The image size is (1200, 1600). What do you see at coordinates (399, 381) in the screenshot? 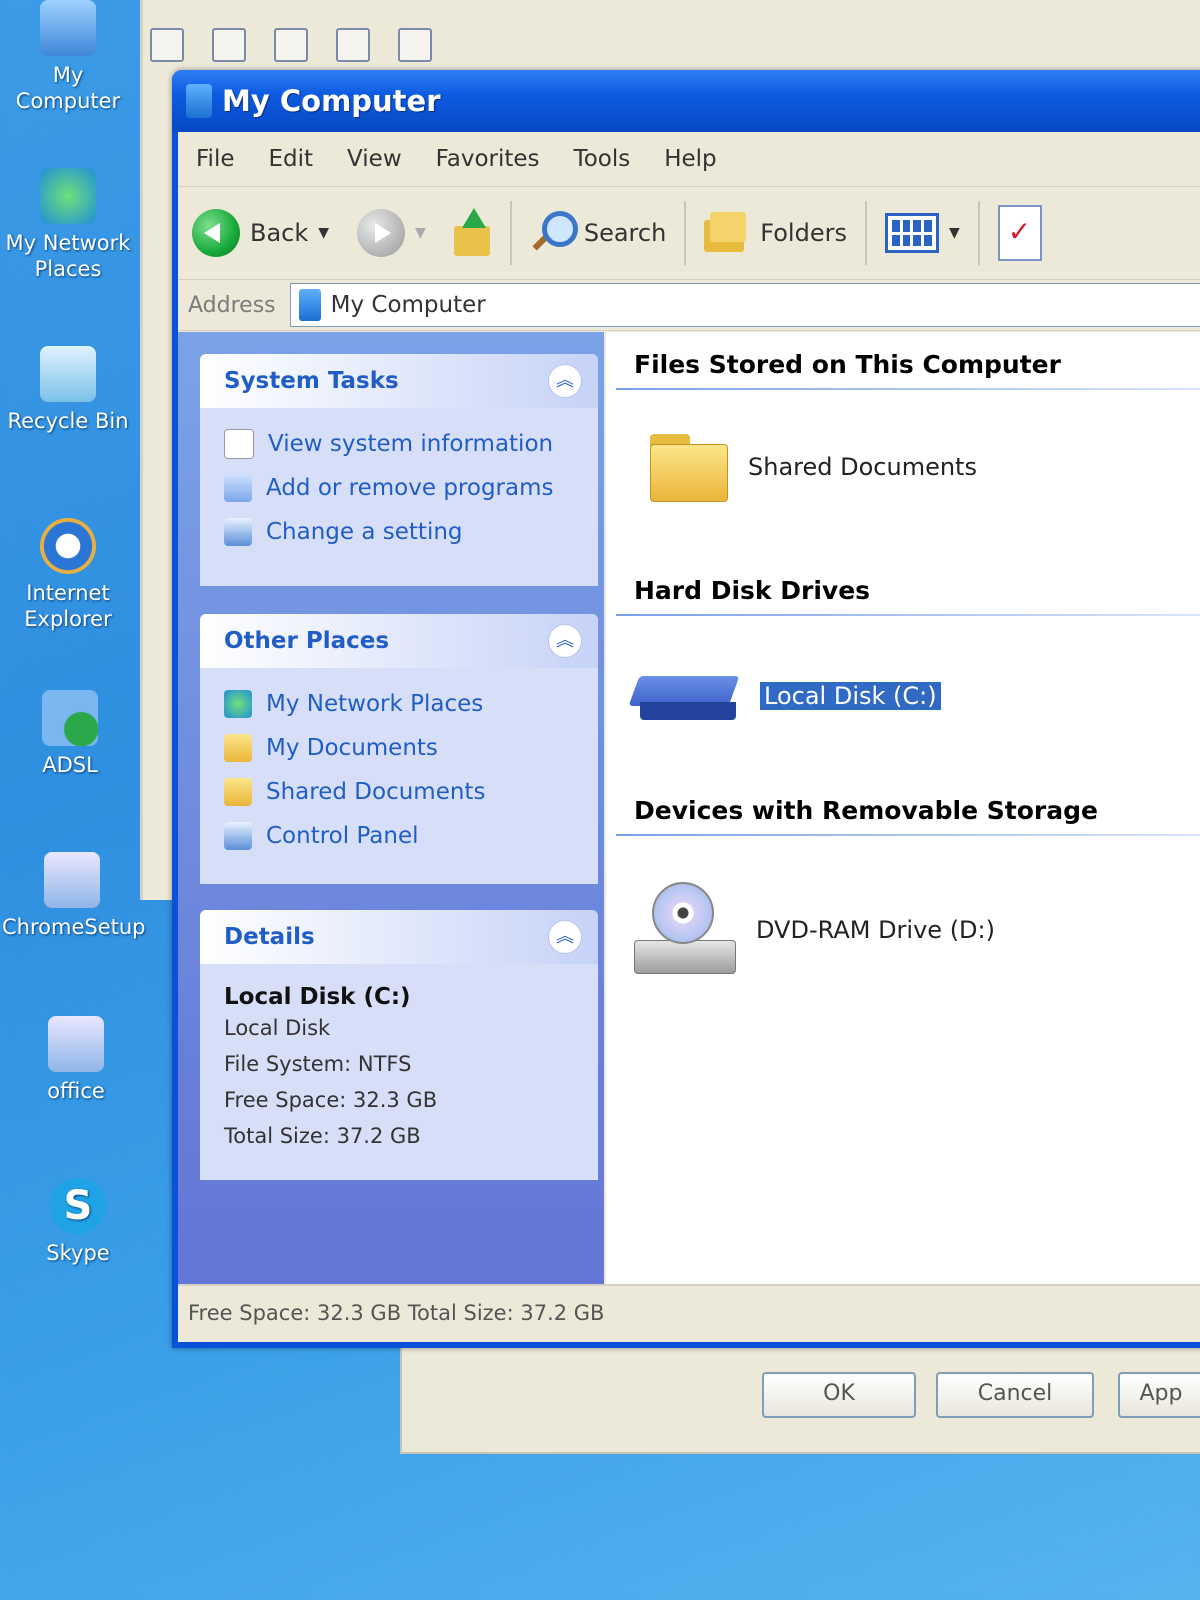
I see `system-tasks-header: System Tasks ︽` at bounding box center [399, 381].